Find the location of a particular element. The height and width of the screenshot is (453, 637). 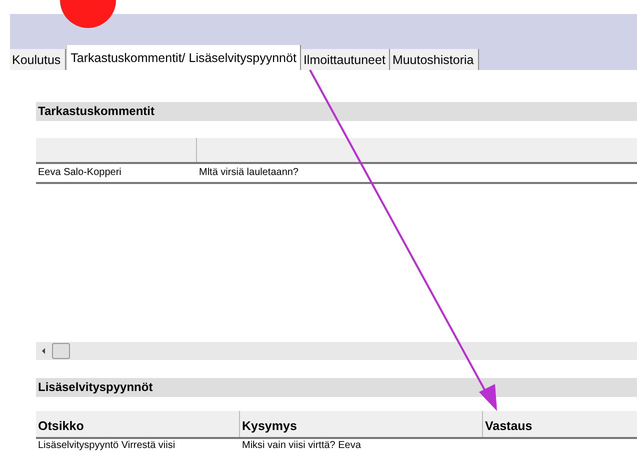

table-cell-text: Eeva Salo-Kopperi is located at coordinates (79, 173).